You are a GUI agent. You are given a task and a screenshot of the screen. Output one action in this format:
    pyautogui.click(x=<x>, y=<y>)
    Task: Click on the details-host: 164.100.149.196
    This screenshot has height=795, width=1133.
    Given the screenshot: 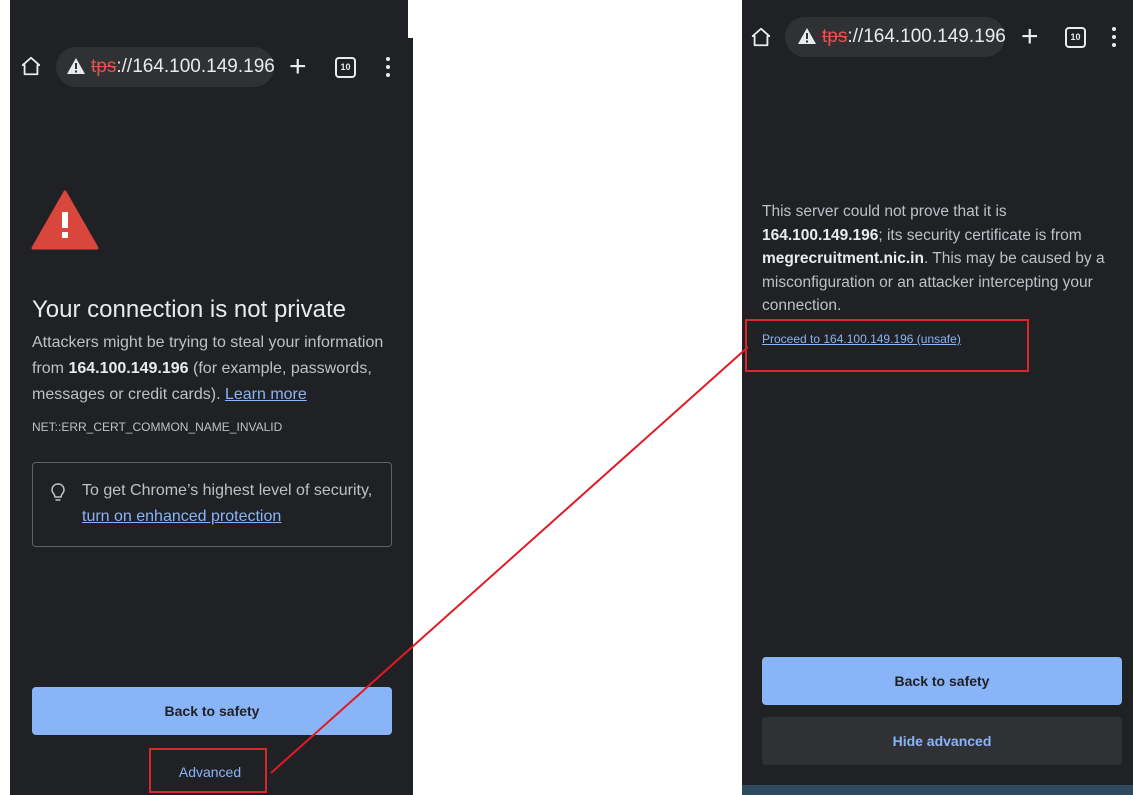 What is the action you would take?
    pyautogui.click(x=820, y=235)
    